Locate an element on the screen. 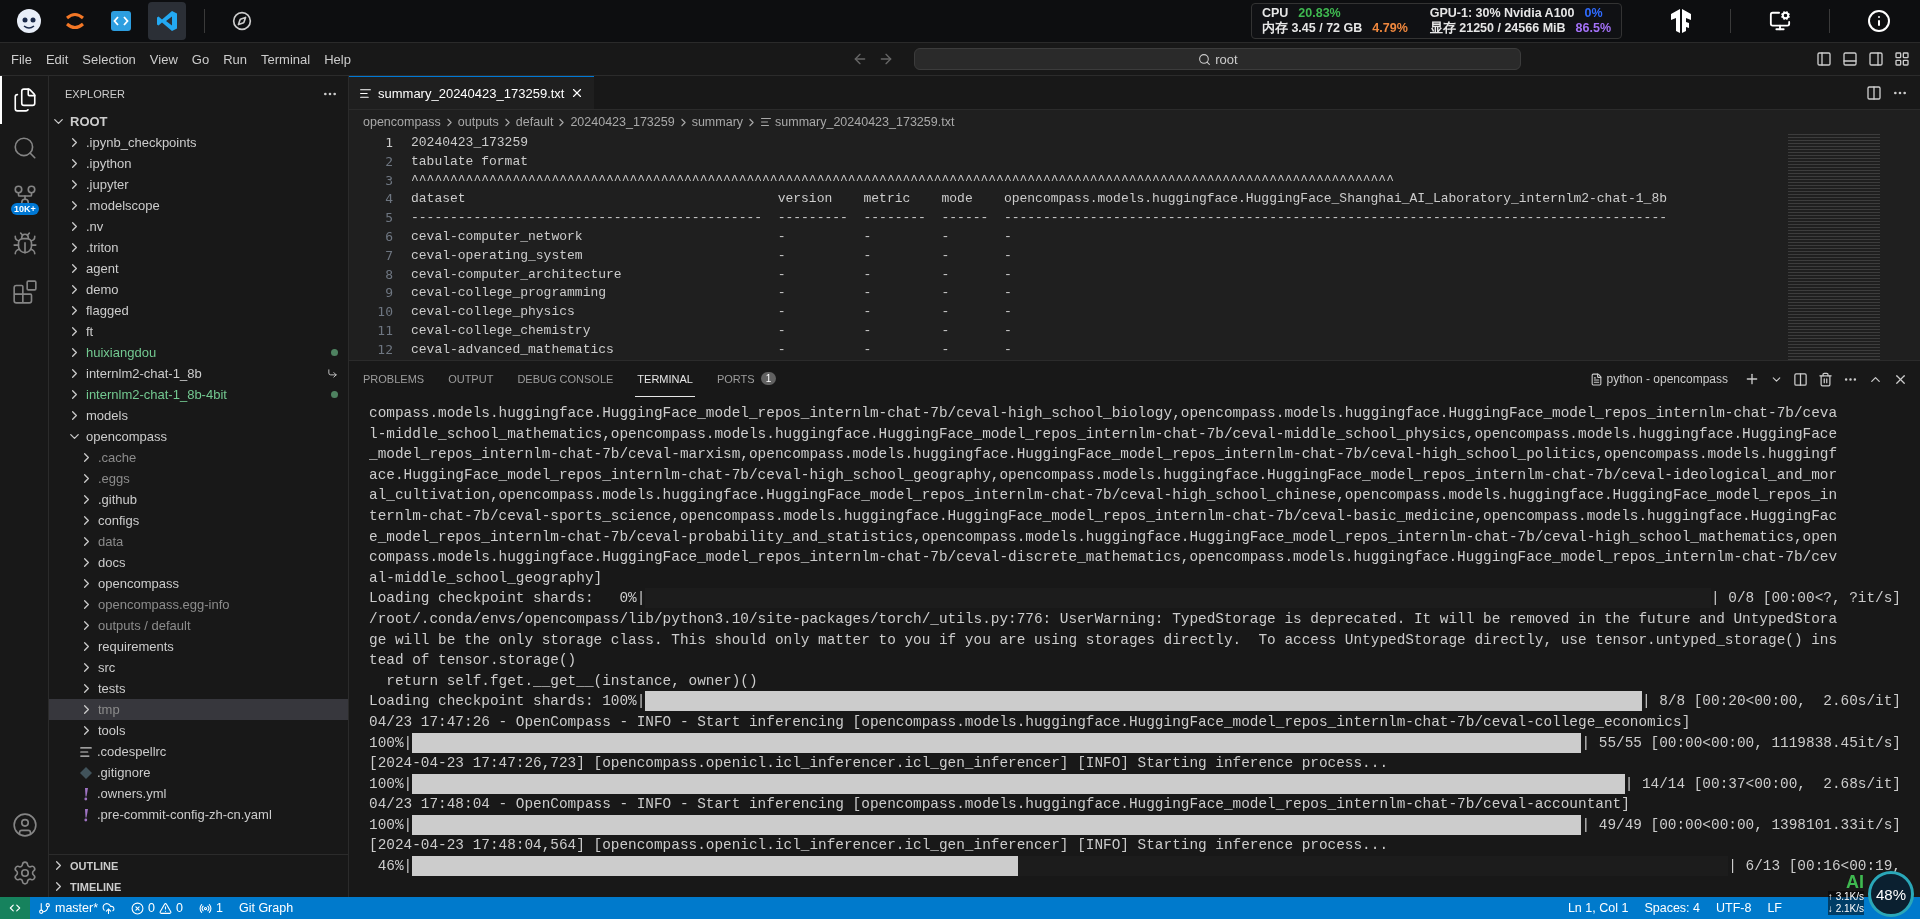 The width and height of the screenshot is (1920, 919). section-header: TIMELINE is located at coordinates (198, 886).